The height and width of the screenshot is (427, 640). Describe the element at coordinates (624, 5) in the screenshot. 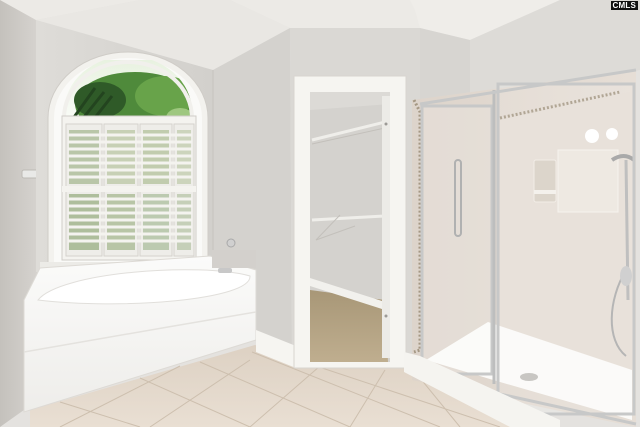

I see `mls-watermark: CMLS` at that location.